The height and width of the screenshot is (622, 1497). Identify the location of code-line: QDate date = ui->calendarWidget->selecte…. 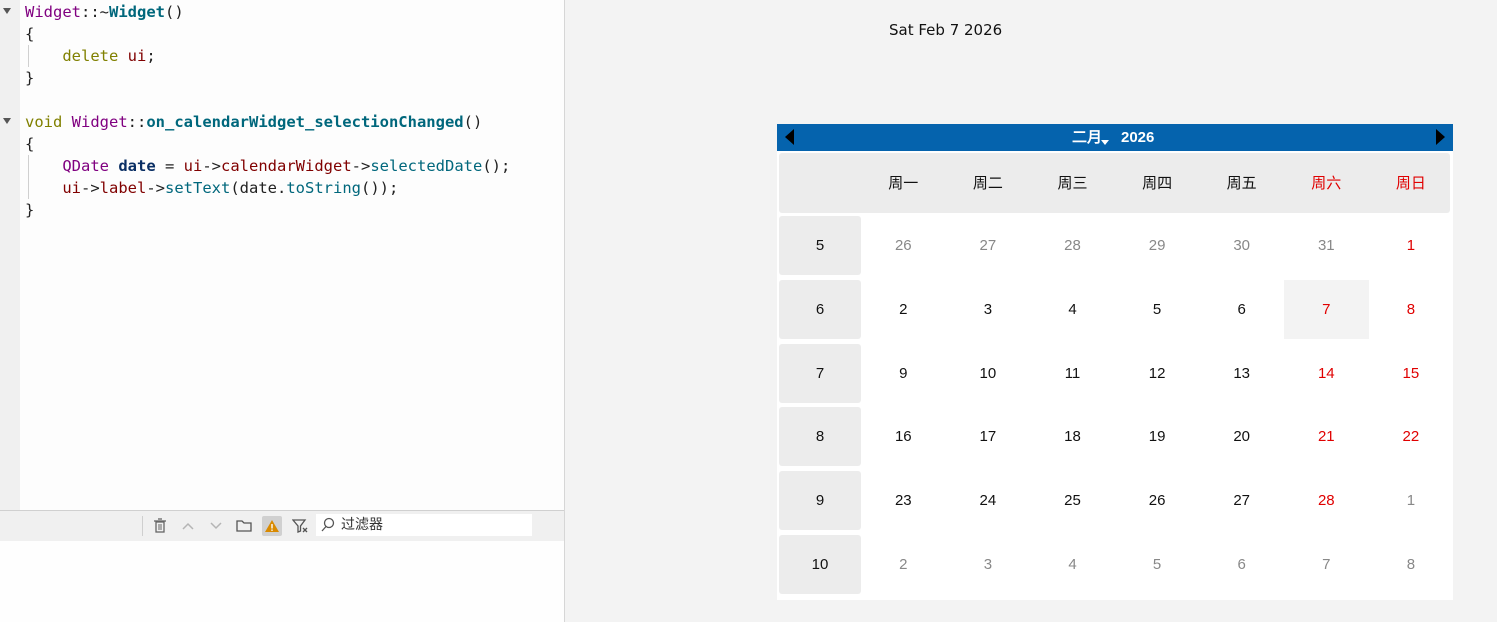
(267, 166).